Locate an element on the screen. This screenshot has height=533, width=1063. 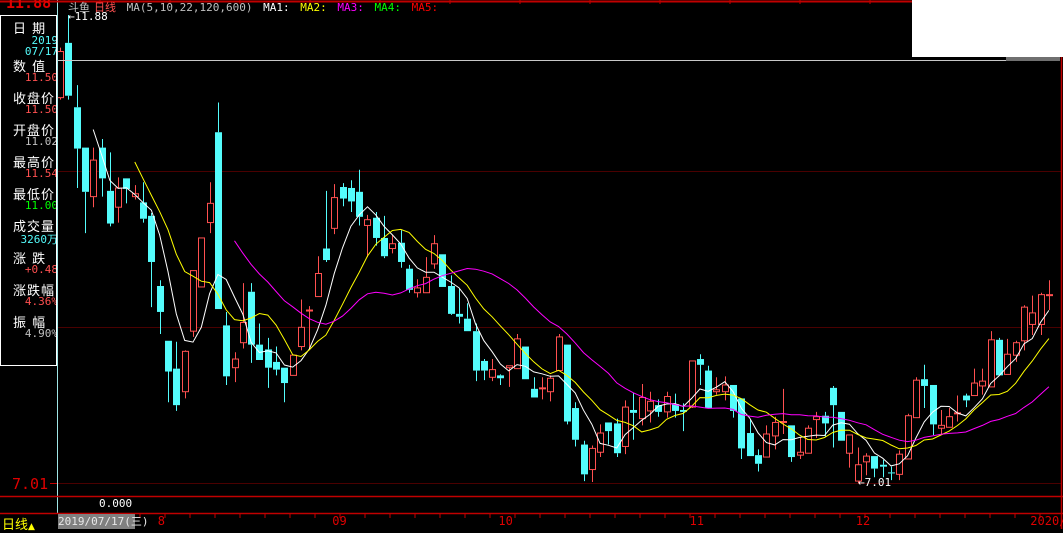
info-item: 最低价 11.00 is located at coordinates (28, 198).